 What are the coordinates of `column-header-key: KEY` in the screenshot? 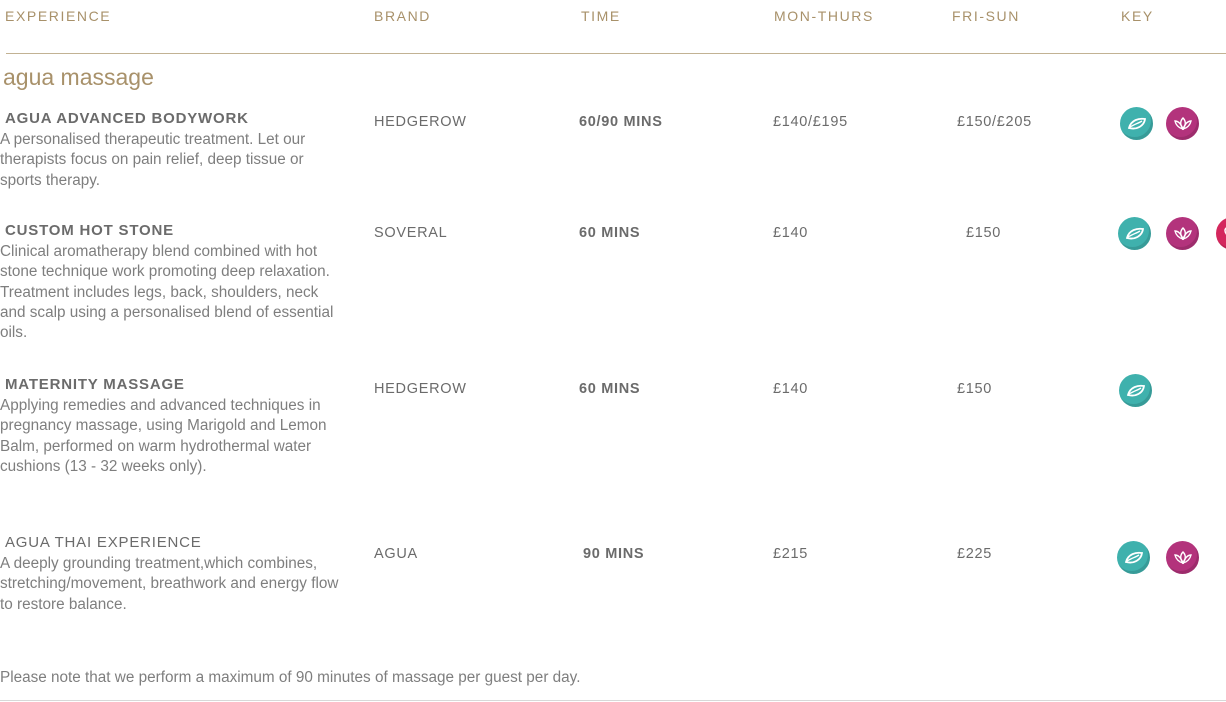 It's located at (1137, 16).